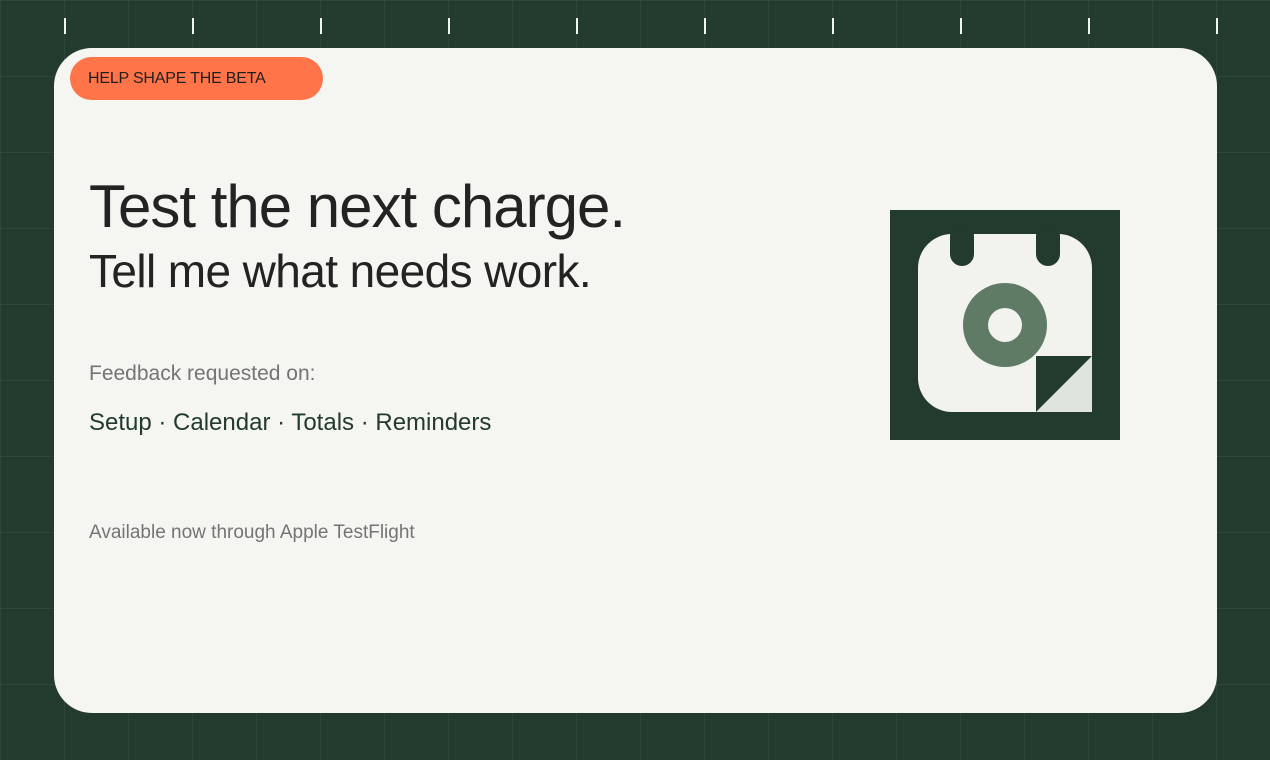 Image resolution: width=1270 pixels, height=760 pixels. Describe the element at coordinates (202, 373) in the screenshot. I see `feedback-label: Feedback requested on:` at that location.